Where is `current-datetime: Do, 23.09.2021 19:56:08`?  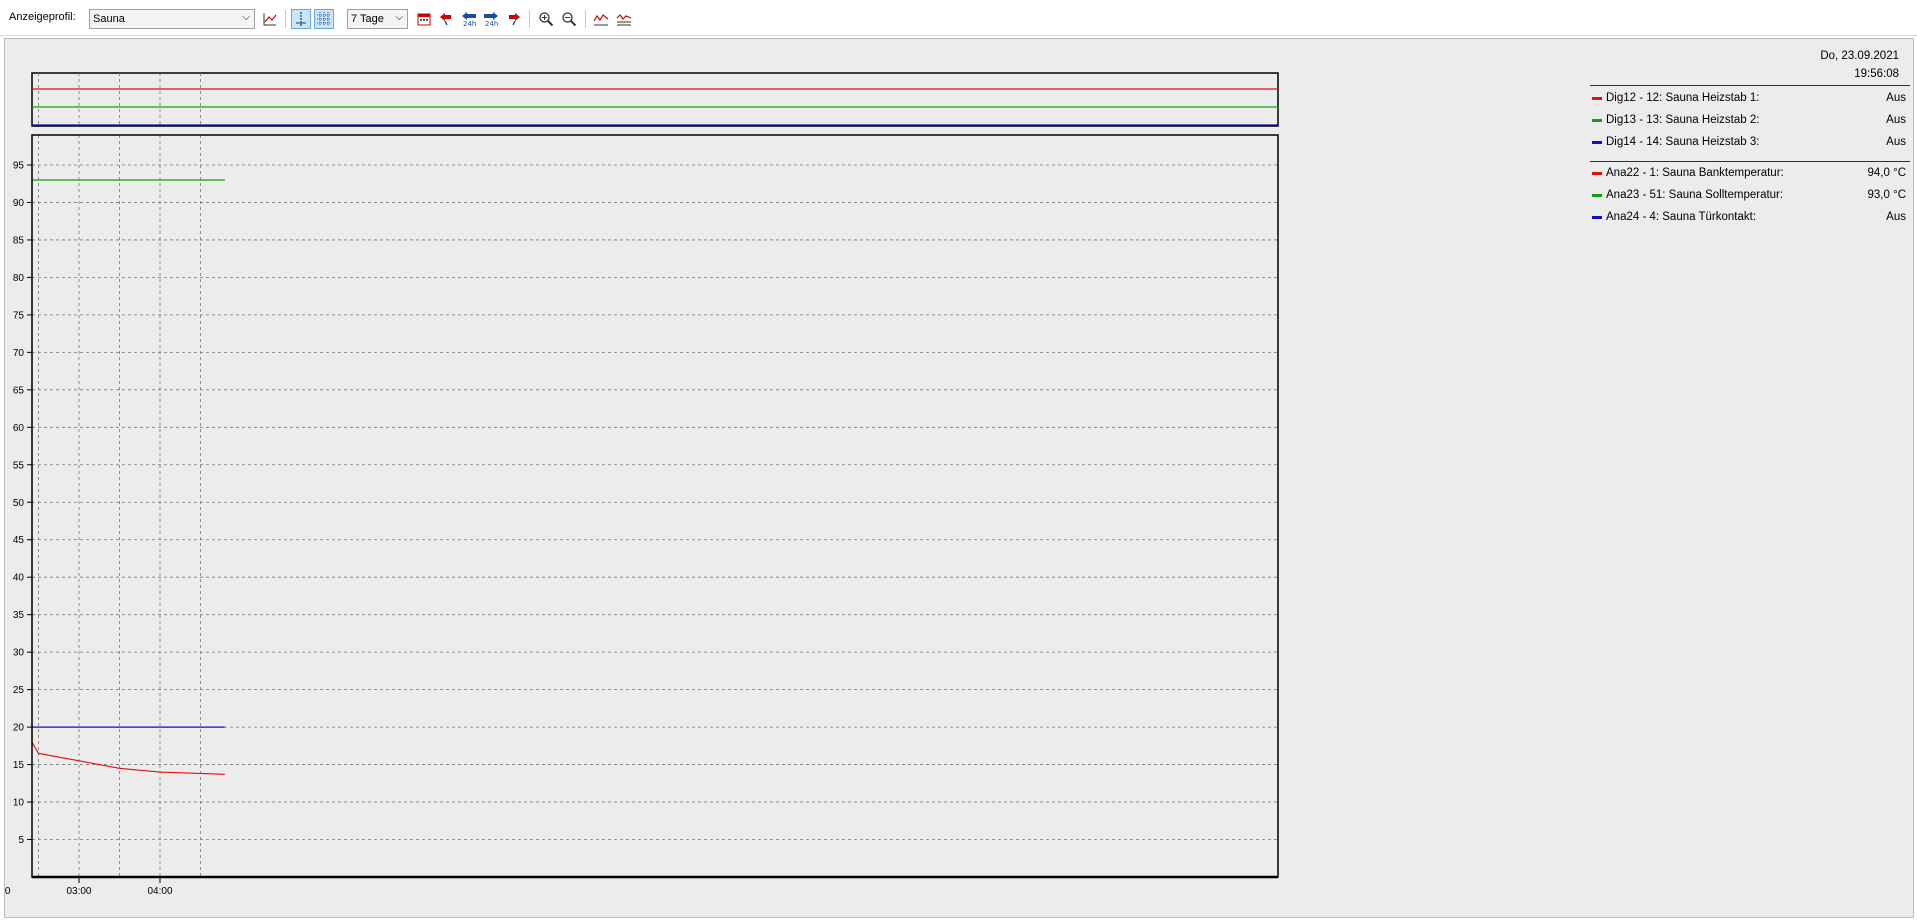
current-datetime: Do, 23.09.2021 19:56:08 is located at coordinates (1859, 65).